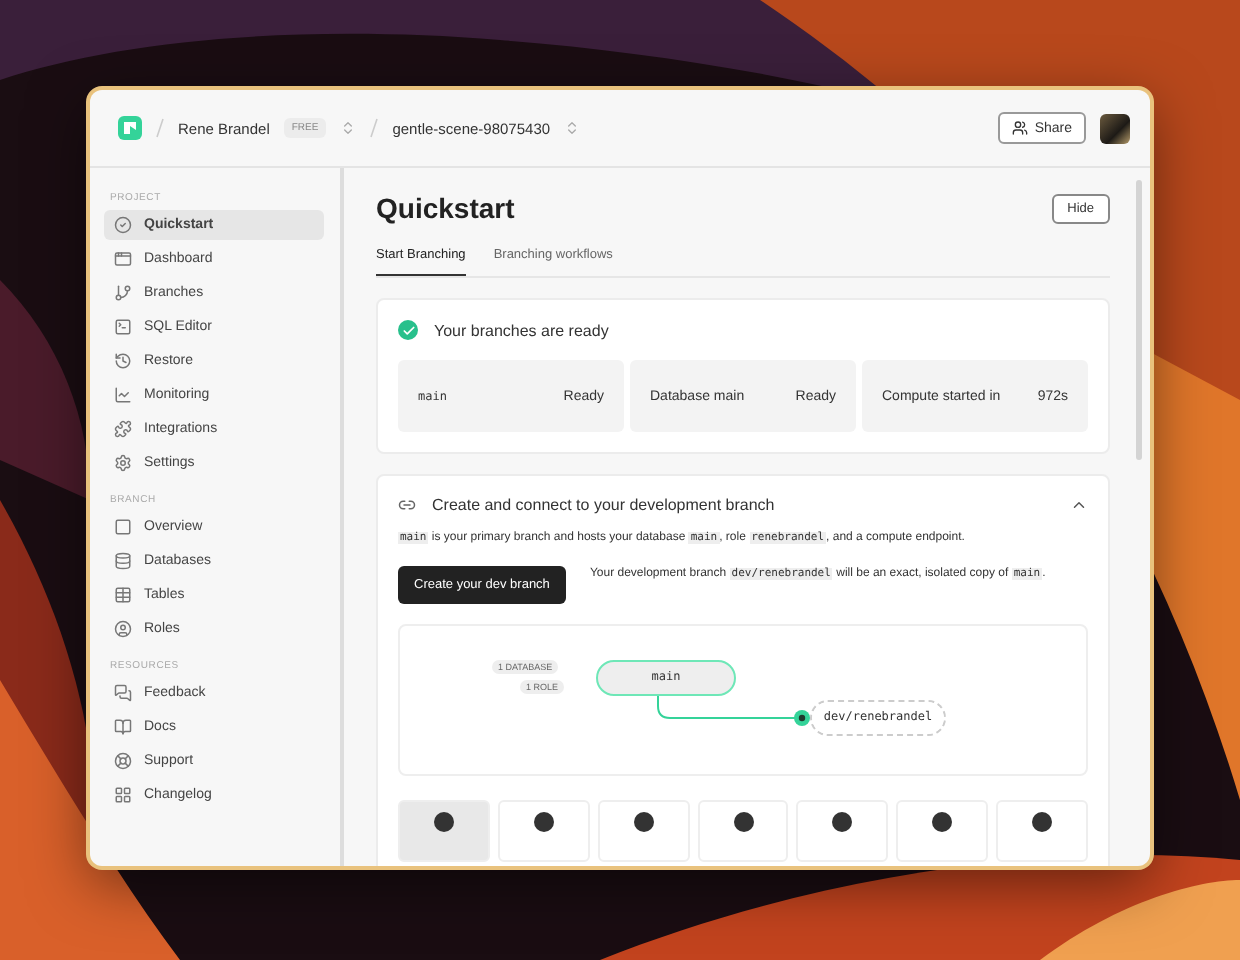  I want to click on node-dot-icon, so click(802, 717).